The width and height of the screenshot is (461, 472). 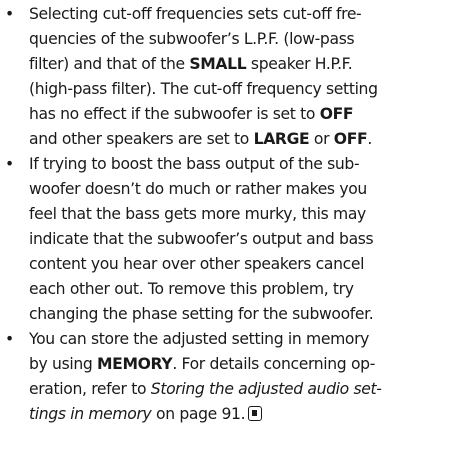 I want to click on cross-reference-title: Storing the adjusted audio set-, so click(x=266, y=389).